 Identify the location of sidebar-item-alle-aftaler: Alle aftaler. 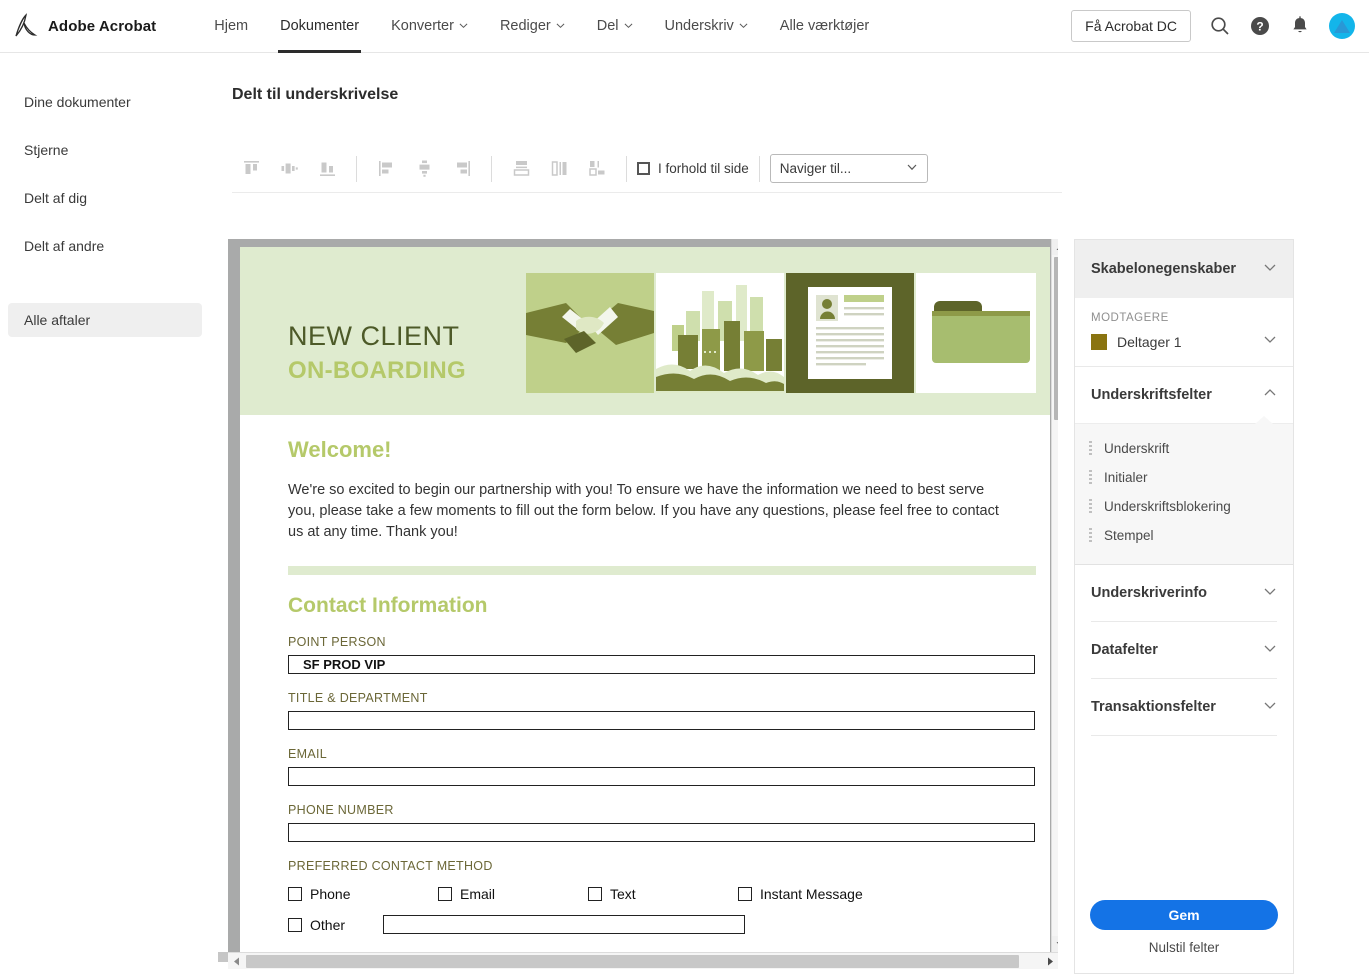
(105, 320).